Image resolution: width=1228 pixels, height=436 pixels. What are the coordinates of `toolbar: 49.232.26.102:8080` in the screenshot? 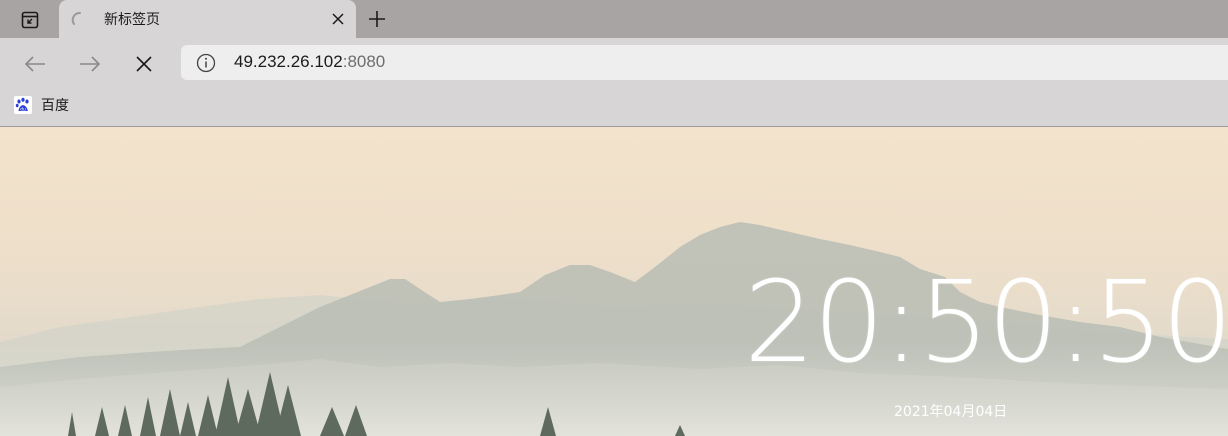 It's located at (614, 63).